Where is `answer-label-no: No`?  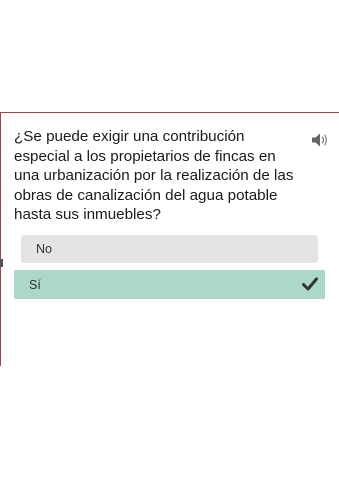
answer-label-no: No is located at coordinates (44, 249).